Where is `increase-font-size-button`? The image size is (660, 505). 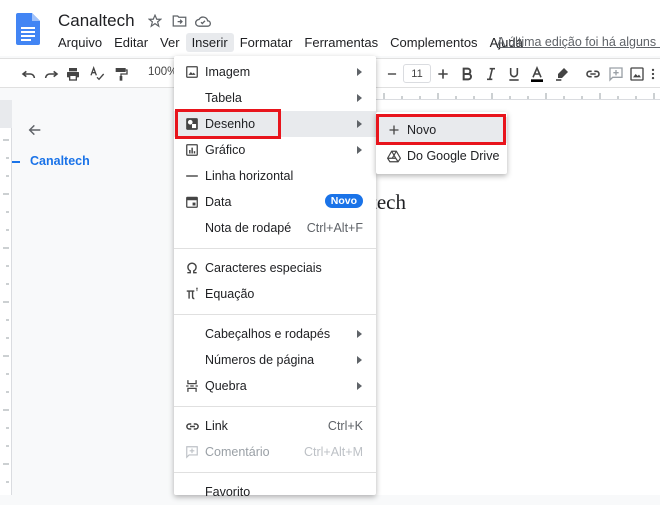 increase-font-size-button is located at coordinates (443, 74).